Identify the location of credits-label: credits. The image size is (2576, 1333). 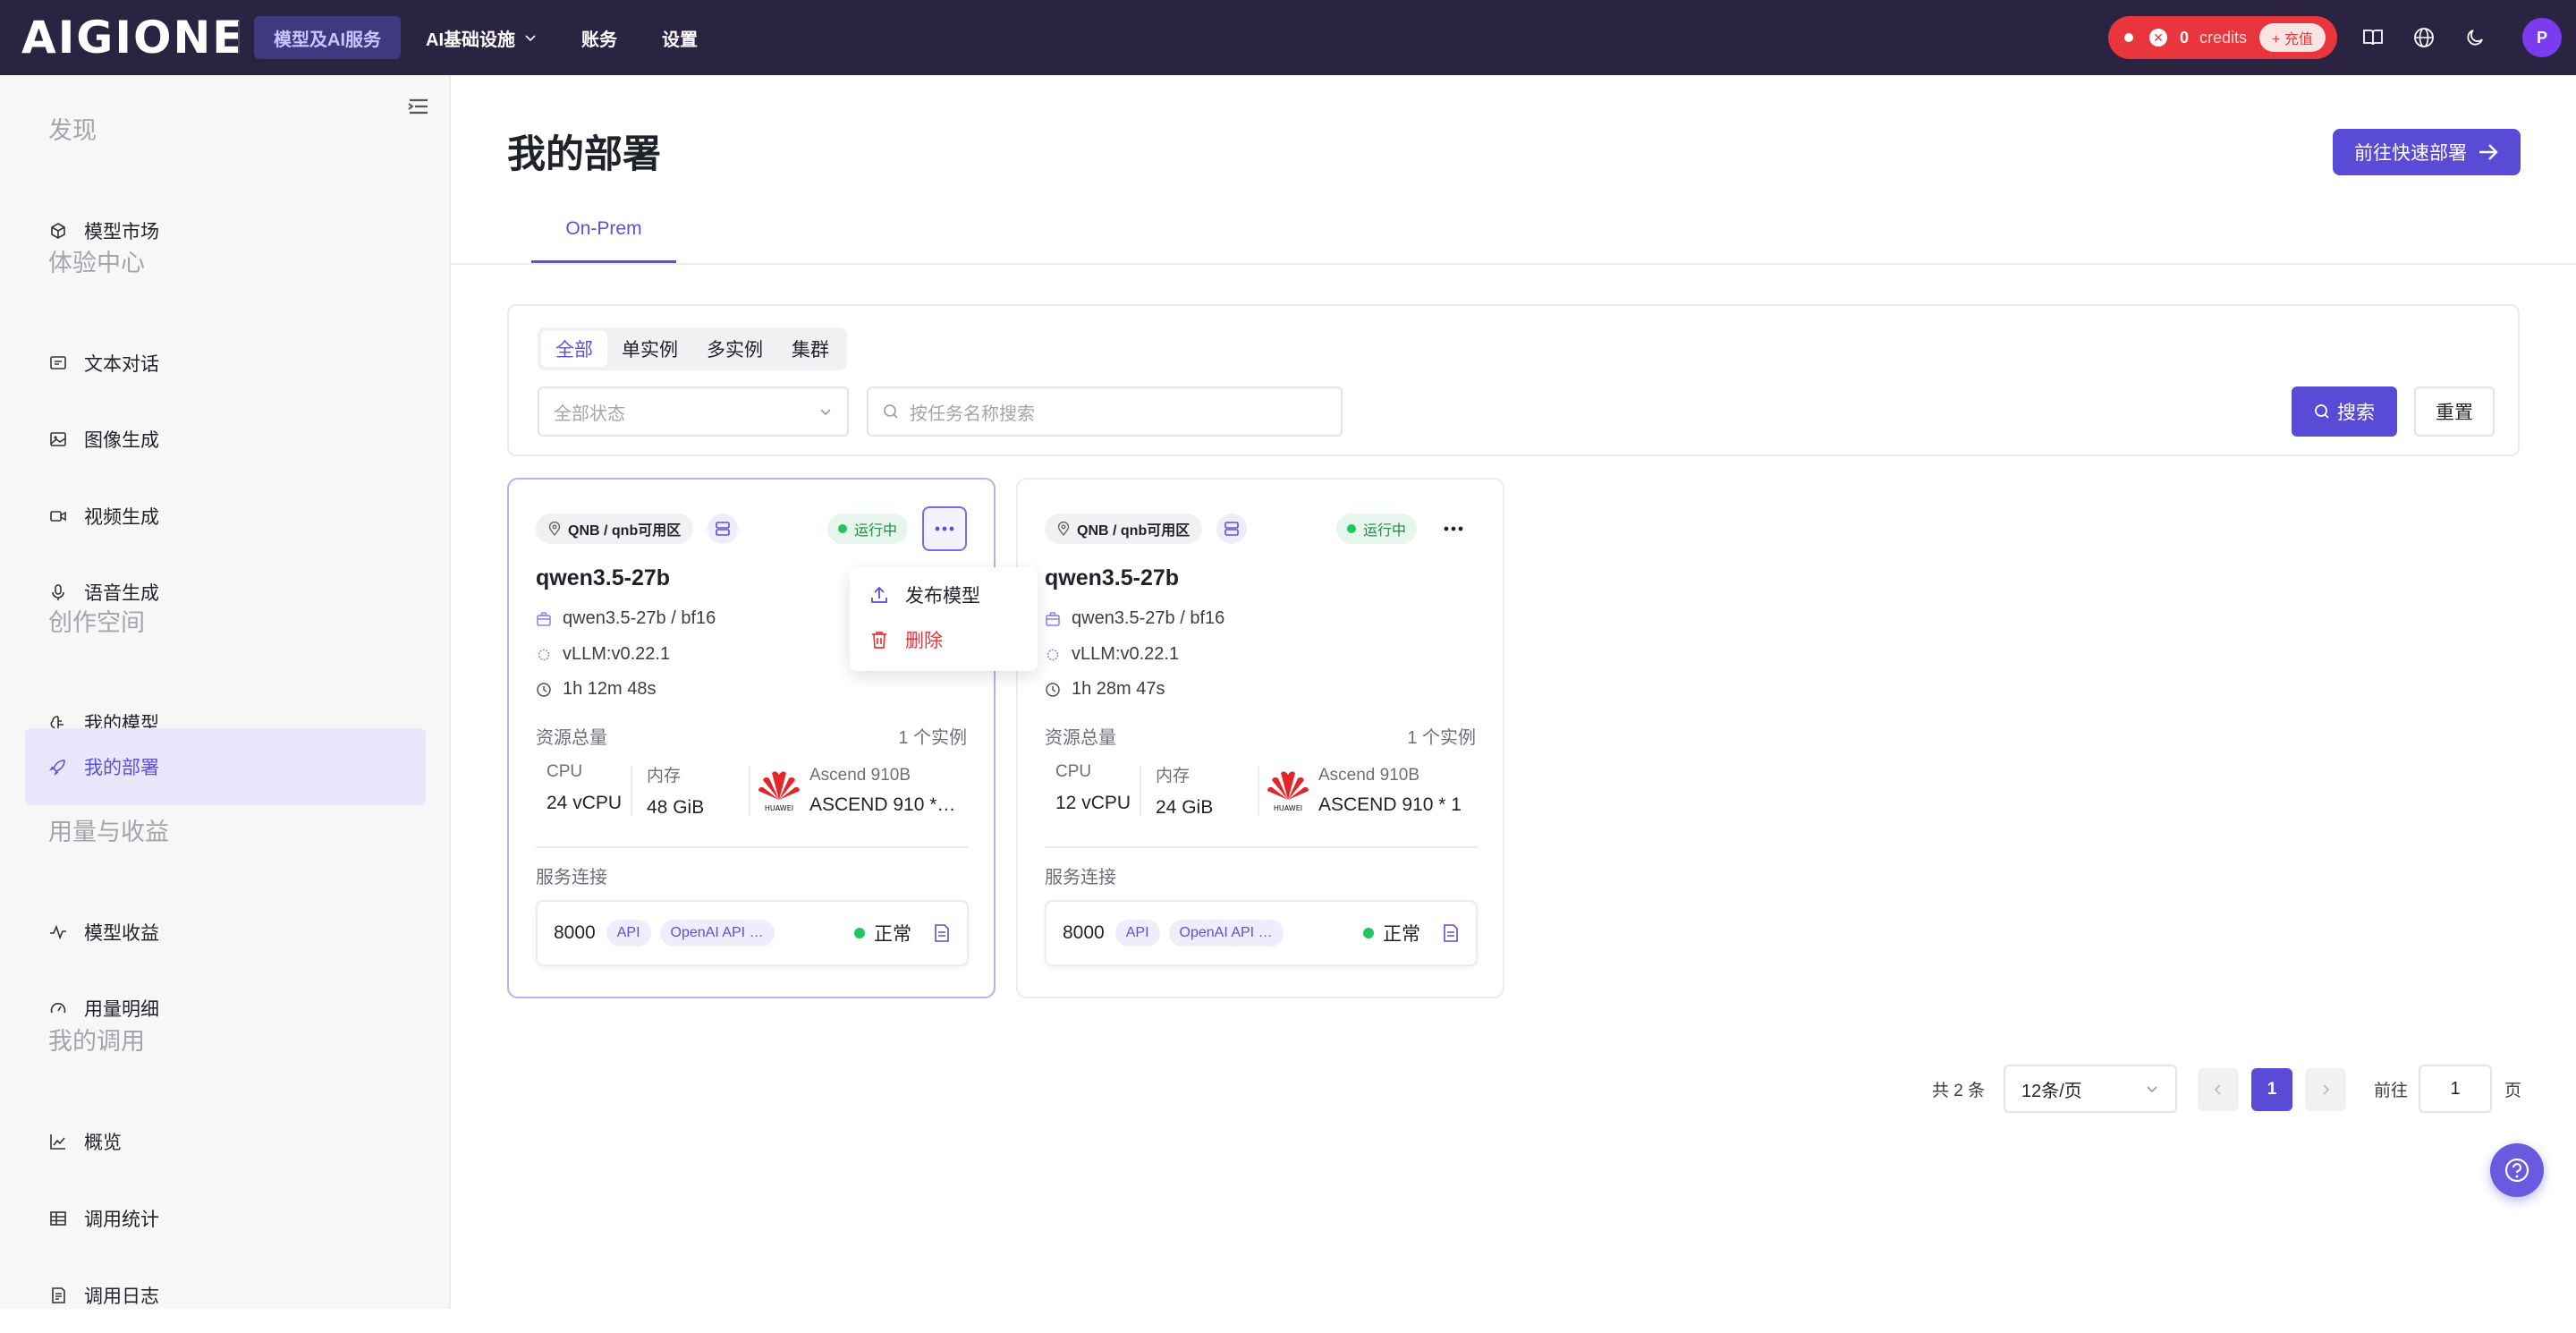
(2223, 37).